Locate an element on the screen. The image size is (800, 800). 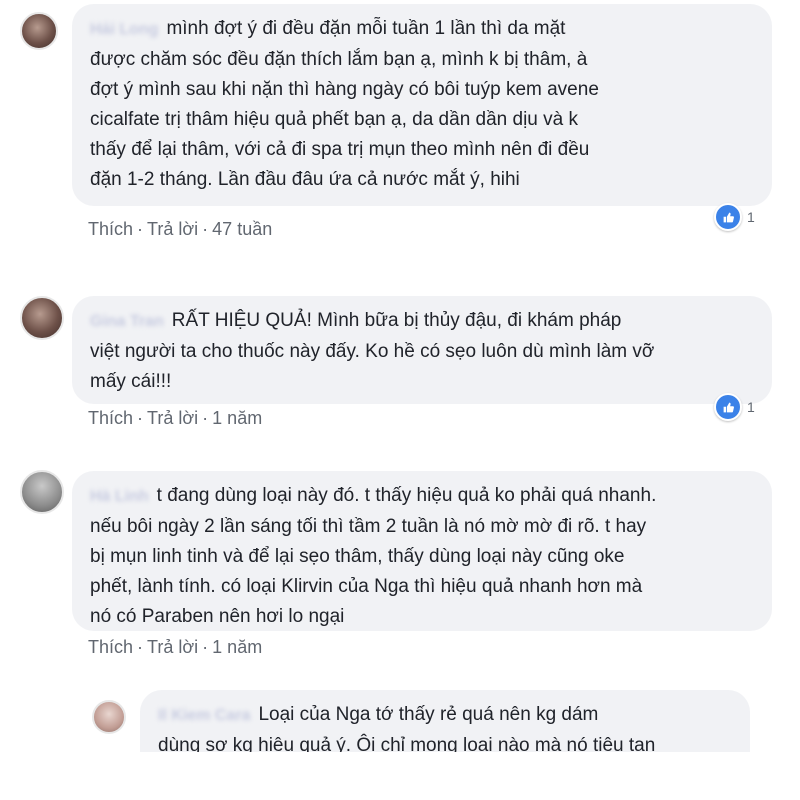
timestamp: 47 tuần is located at coordinates (242, 229).